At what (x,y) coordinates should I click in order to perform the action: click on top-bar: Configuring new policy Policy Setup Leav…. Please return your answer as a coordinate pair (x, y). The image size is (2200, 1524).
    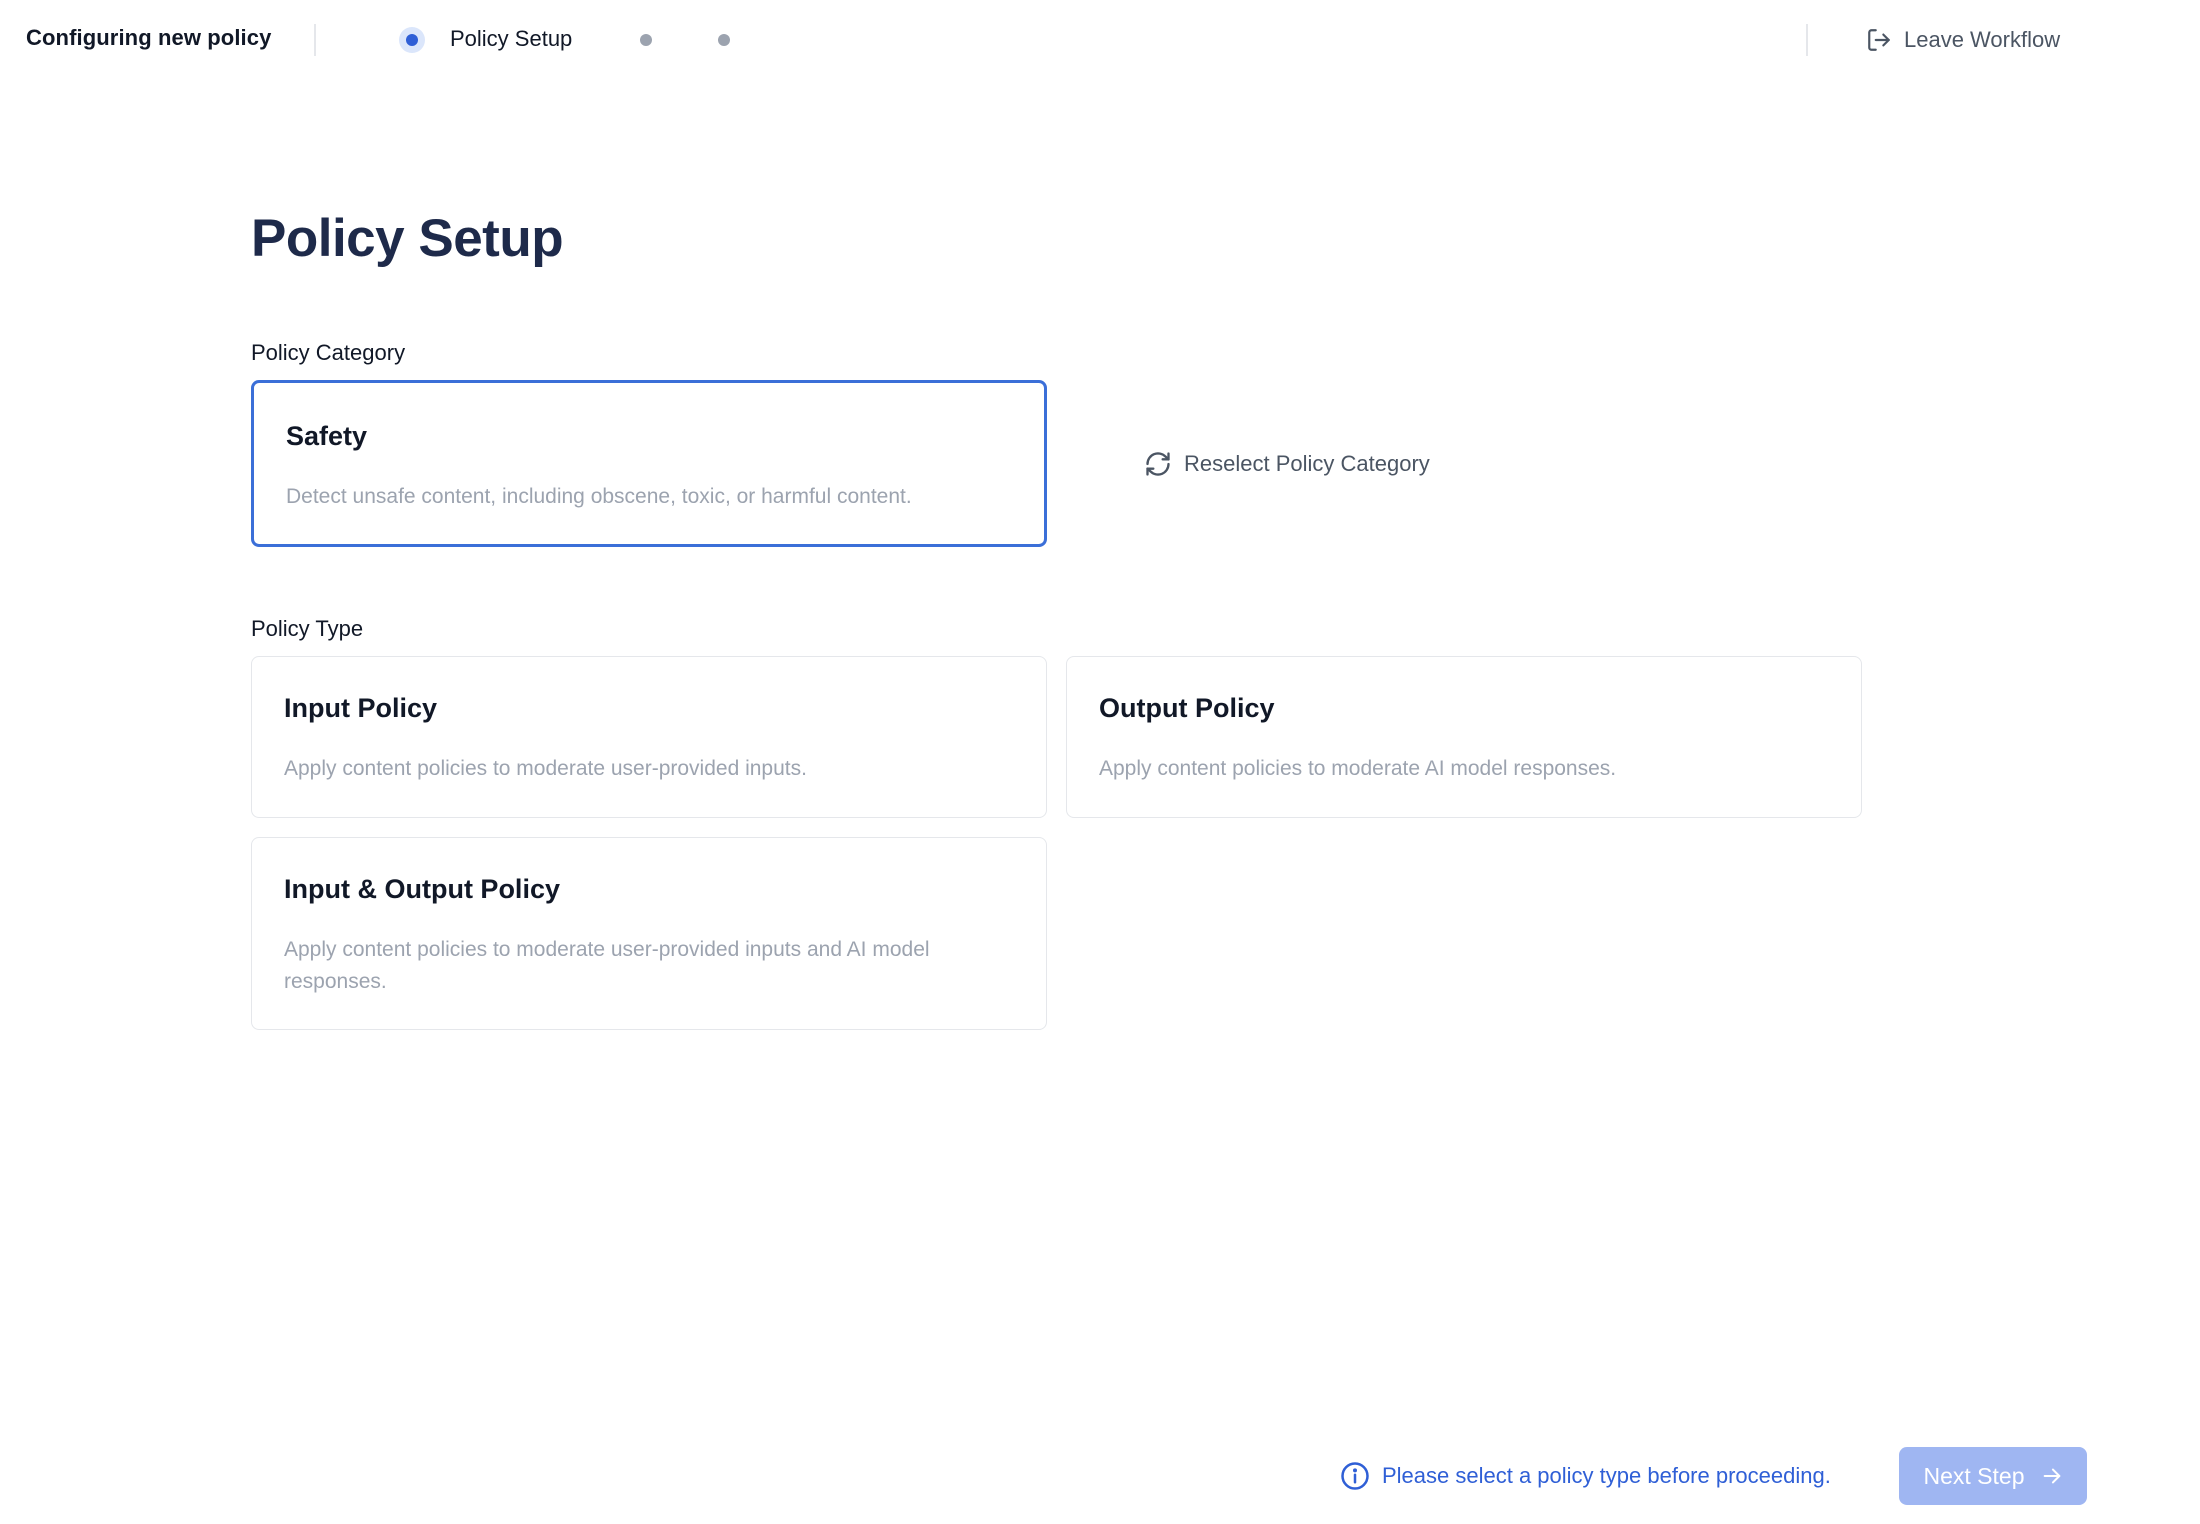
    Looking at the image, I should click on (1100, 40).